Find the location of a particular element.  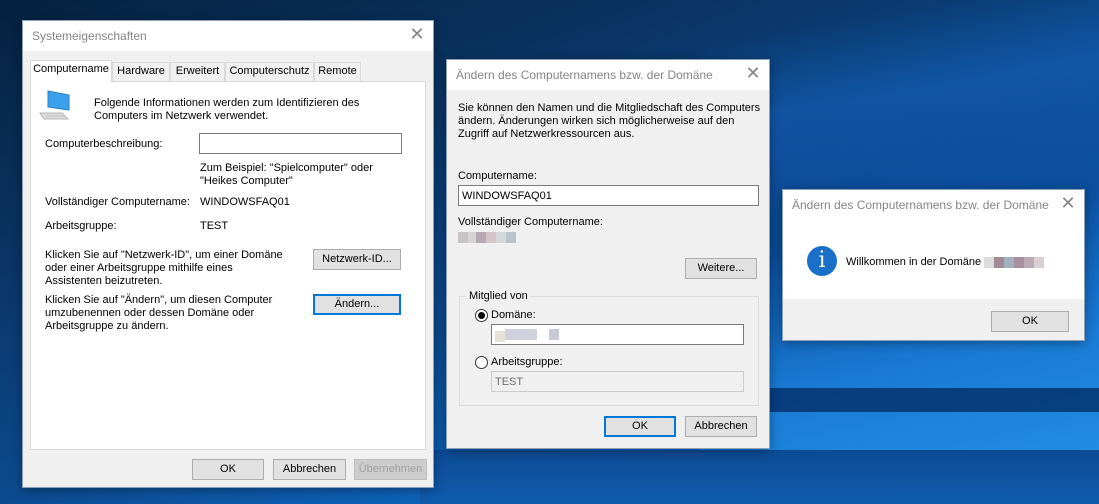

domain-radio is located at coordinates (481, 315).